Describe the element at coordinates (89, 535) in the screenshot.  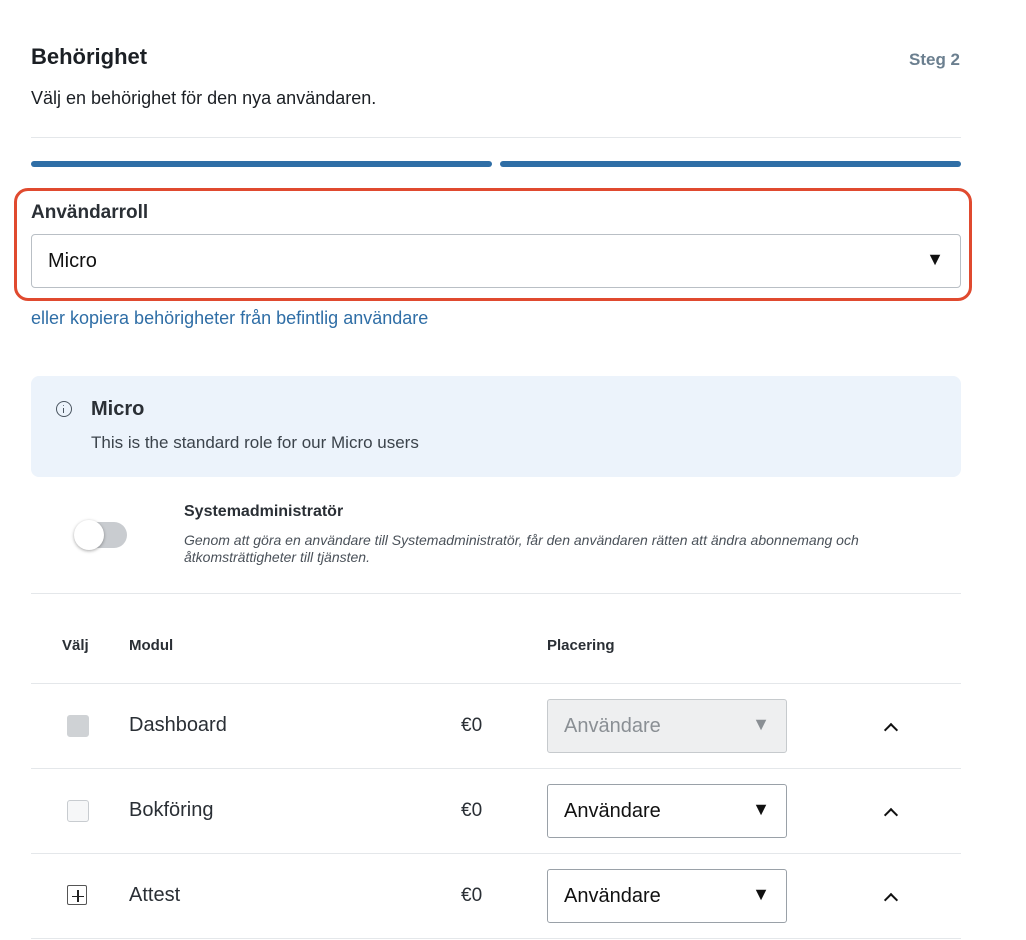
I see `toggle-knob` at that location.